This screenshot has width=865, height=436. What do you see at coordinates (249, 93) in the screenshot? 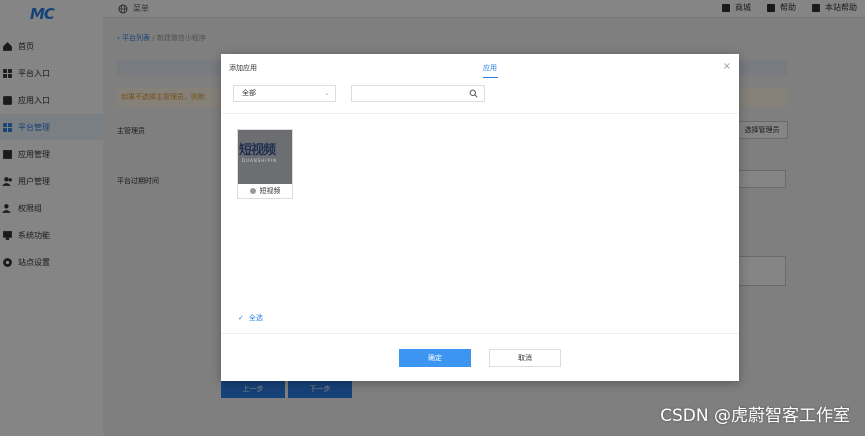
I see `filter-select-value: 全部` at bounding box center [249, 93].